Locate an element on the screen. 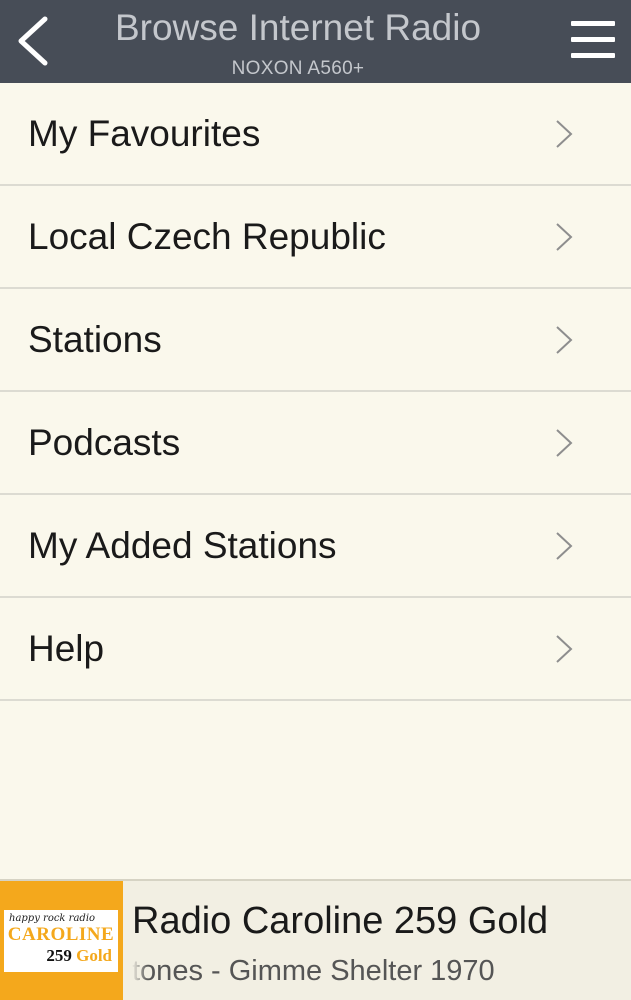  menu-item-my-added-stations: My Added Stations is located at coordinates (315, 546).